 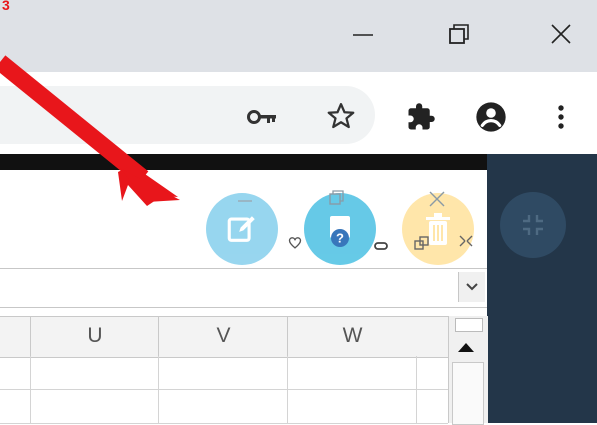 I want to click on red-arrow-annotation: 3, so click(x=90, y=103).